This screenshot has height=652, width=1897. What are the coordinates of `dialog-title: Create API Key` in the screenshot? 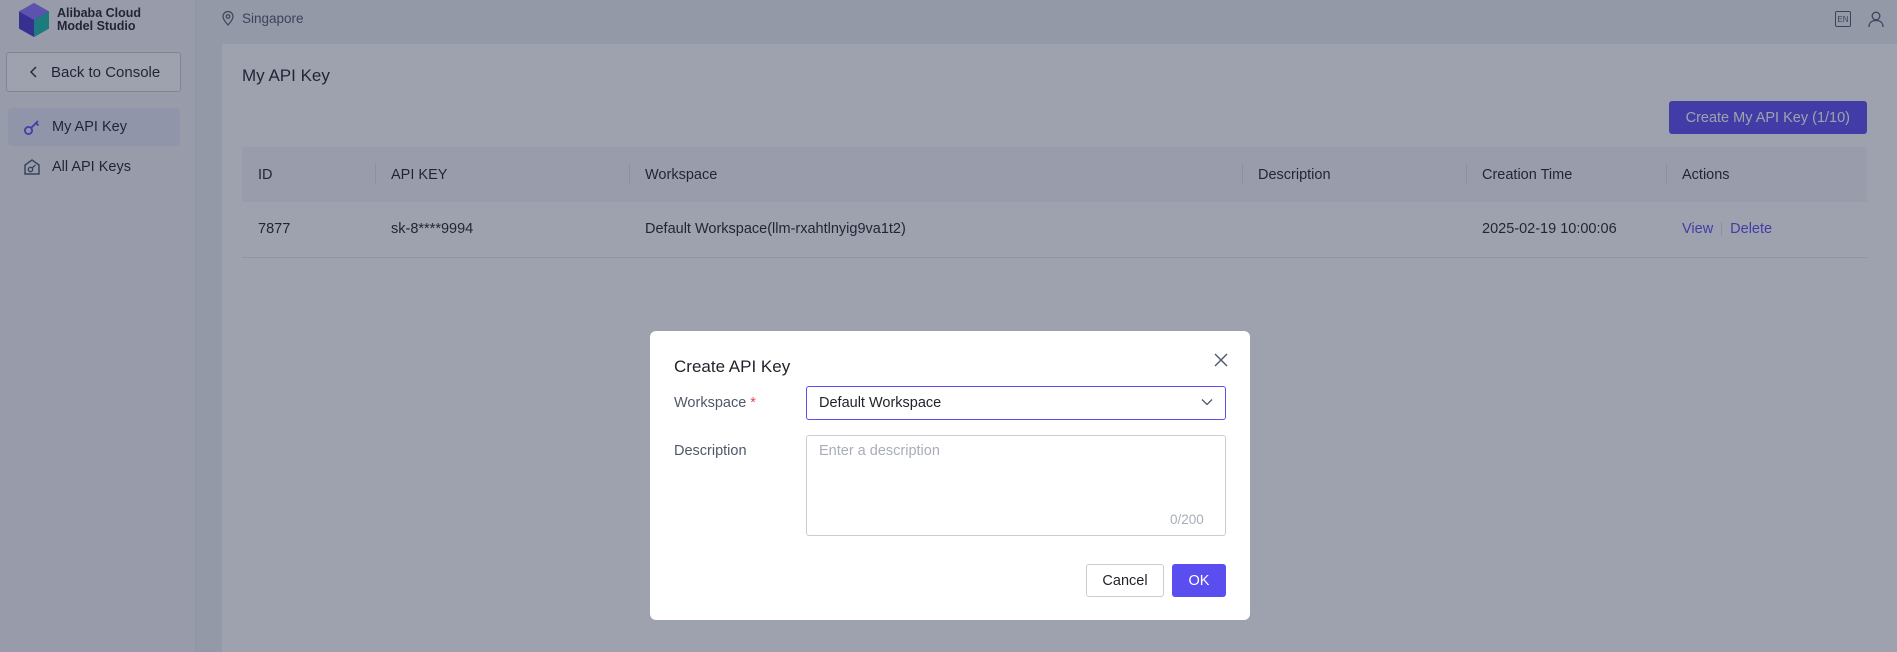 It's located at (732, 366).